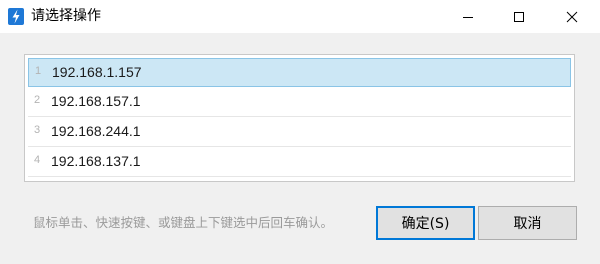  I want to click on minimize-button, so click(468, 16).